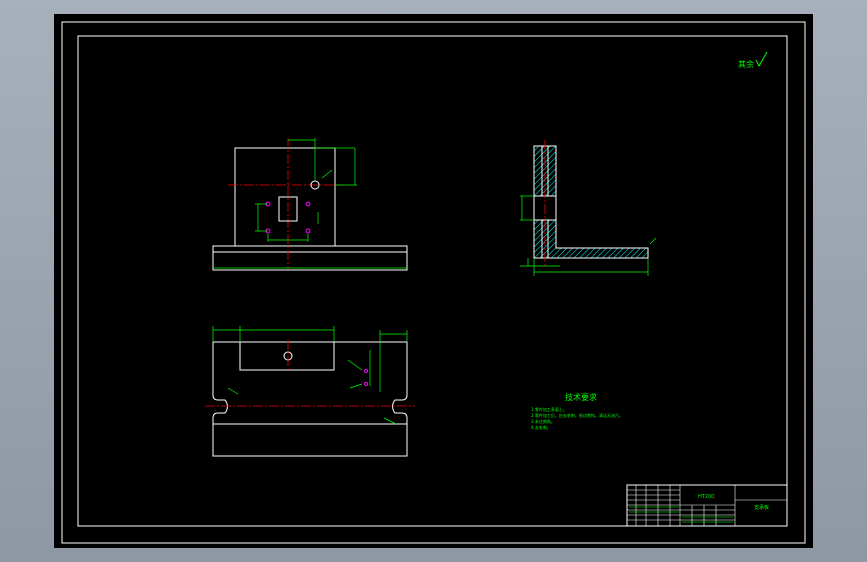 This screenshot has height=562, width=867. I want to click on roughness-note-label: 其余, so click(746, 64).